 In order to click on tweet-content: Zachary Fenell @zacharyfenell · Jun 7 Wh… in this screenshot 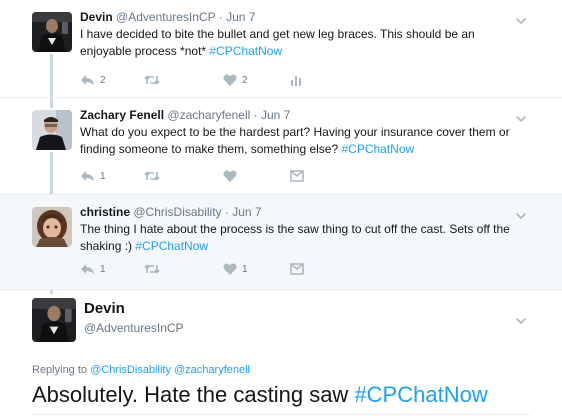, I will do `click(299, 133)`.